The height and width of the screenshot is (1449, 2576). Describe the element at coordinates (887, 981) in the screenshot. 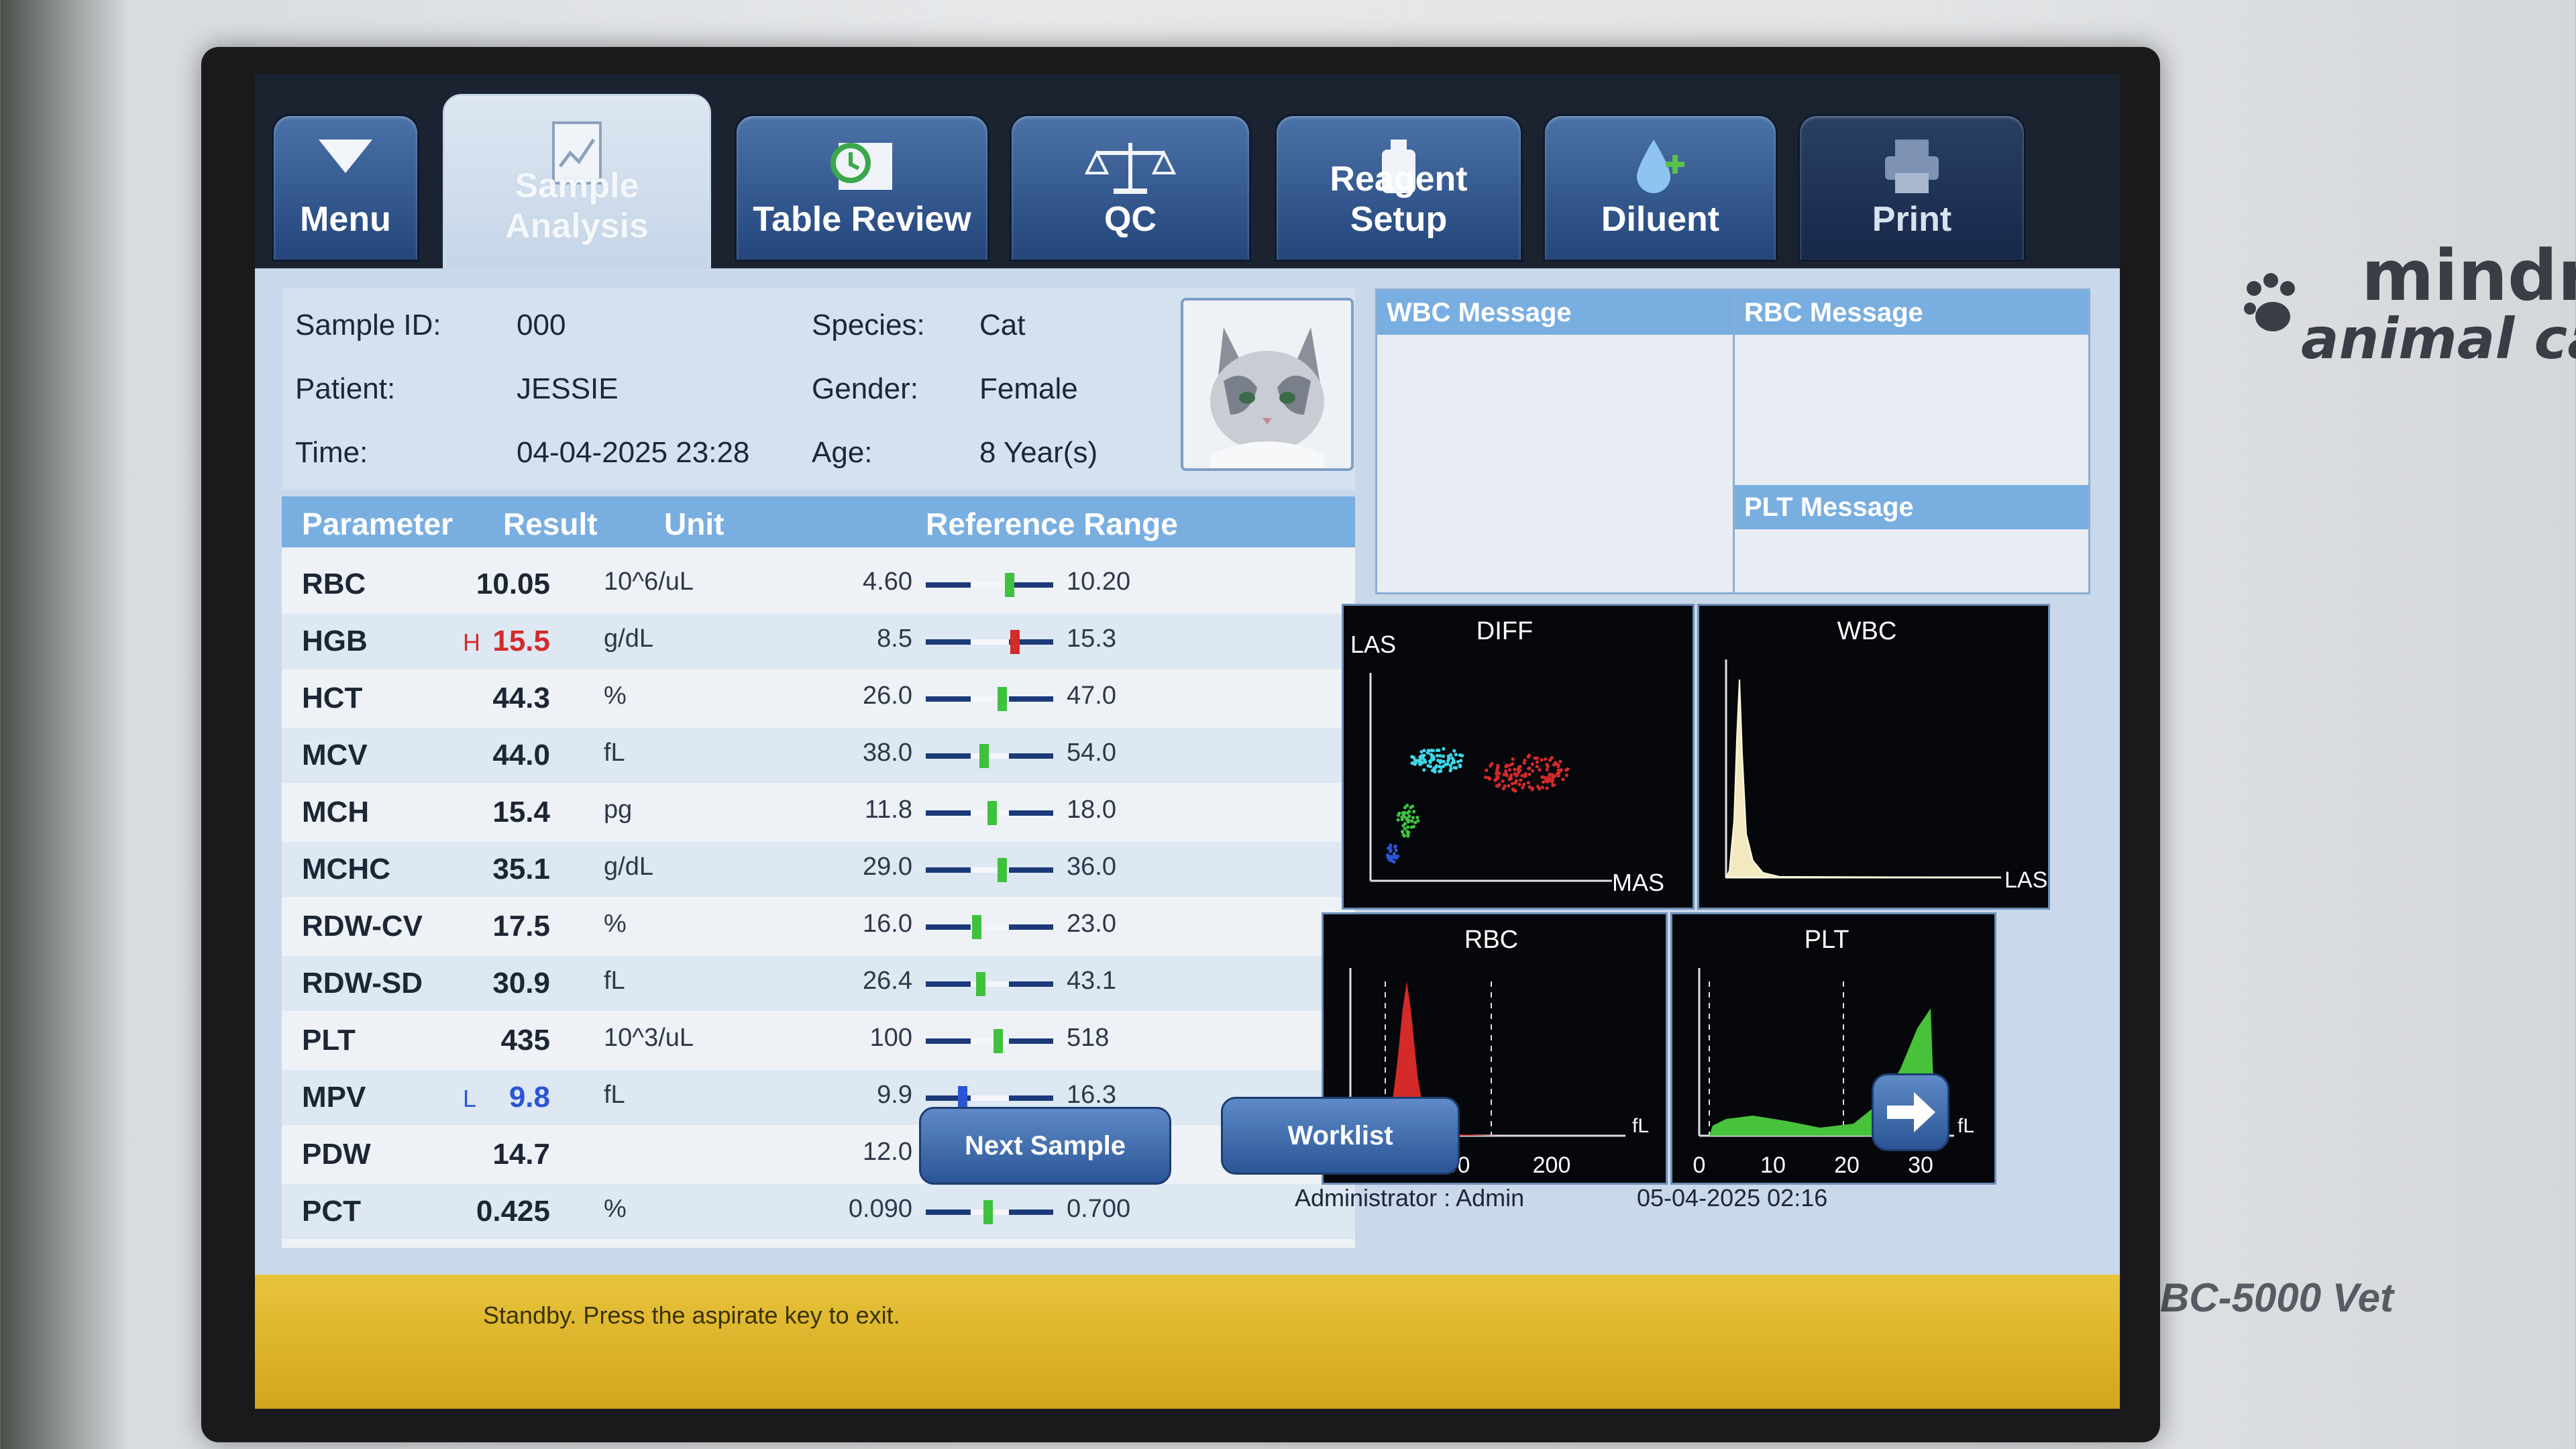

I see `range-low: 26.4` at that location.